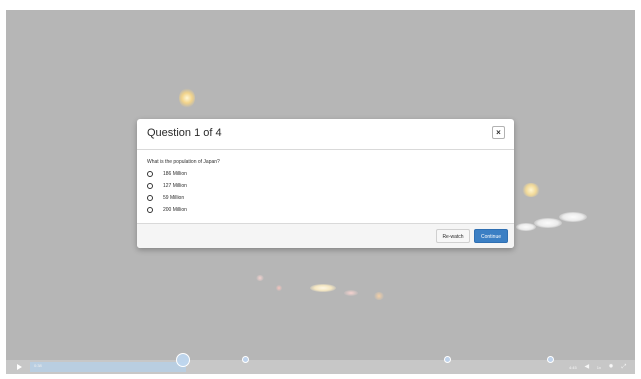 The height and width of the screenshot is (379, 641). I want to click on close-icon: ×, so click(498, 132).